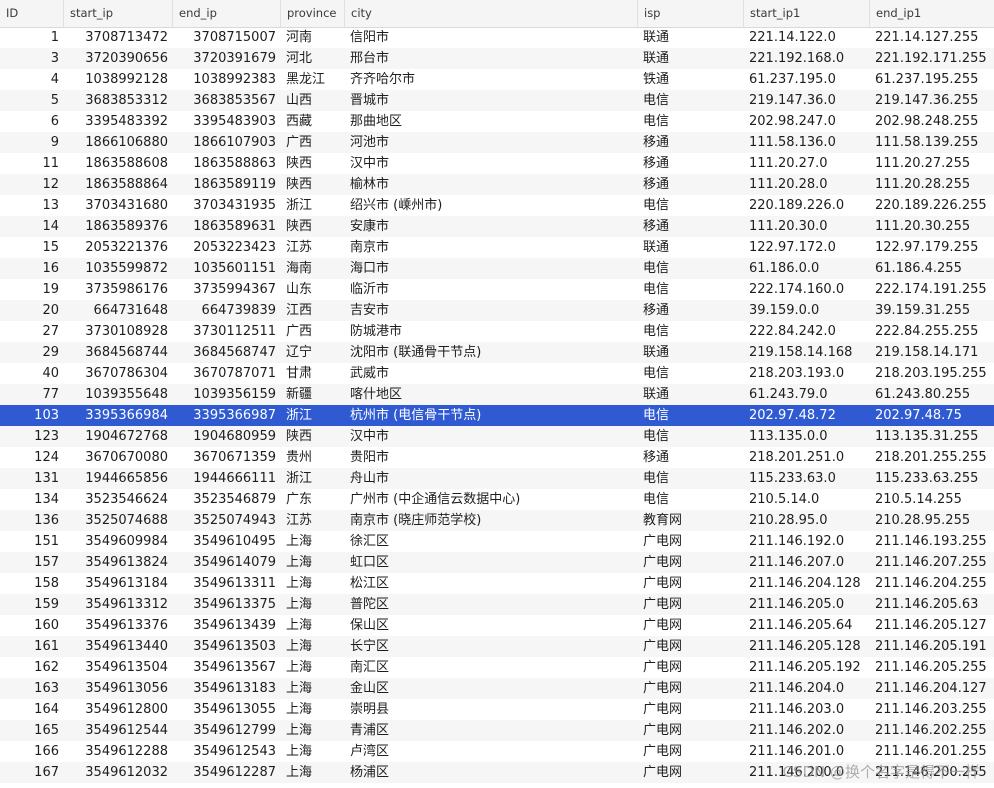 The image size is (994, 788). What do you see at coordinates (313, 58) in the screenshot?
I see `cell-province: 河北` at bounding box center [313, 58].